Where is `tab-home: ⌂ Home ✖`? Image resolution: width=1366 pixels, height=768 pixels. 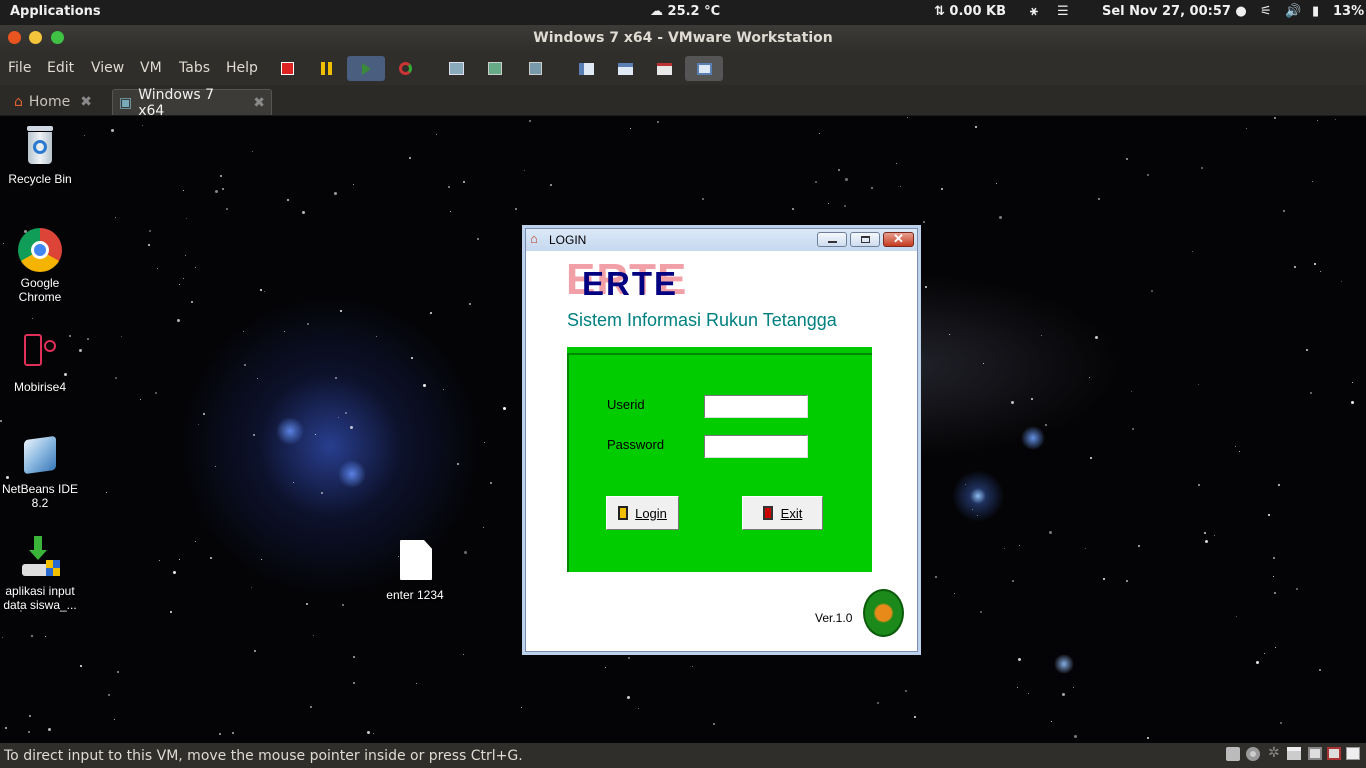 tab-home: ⌂ Home ✖ is located at coordinates (55, 102).